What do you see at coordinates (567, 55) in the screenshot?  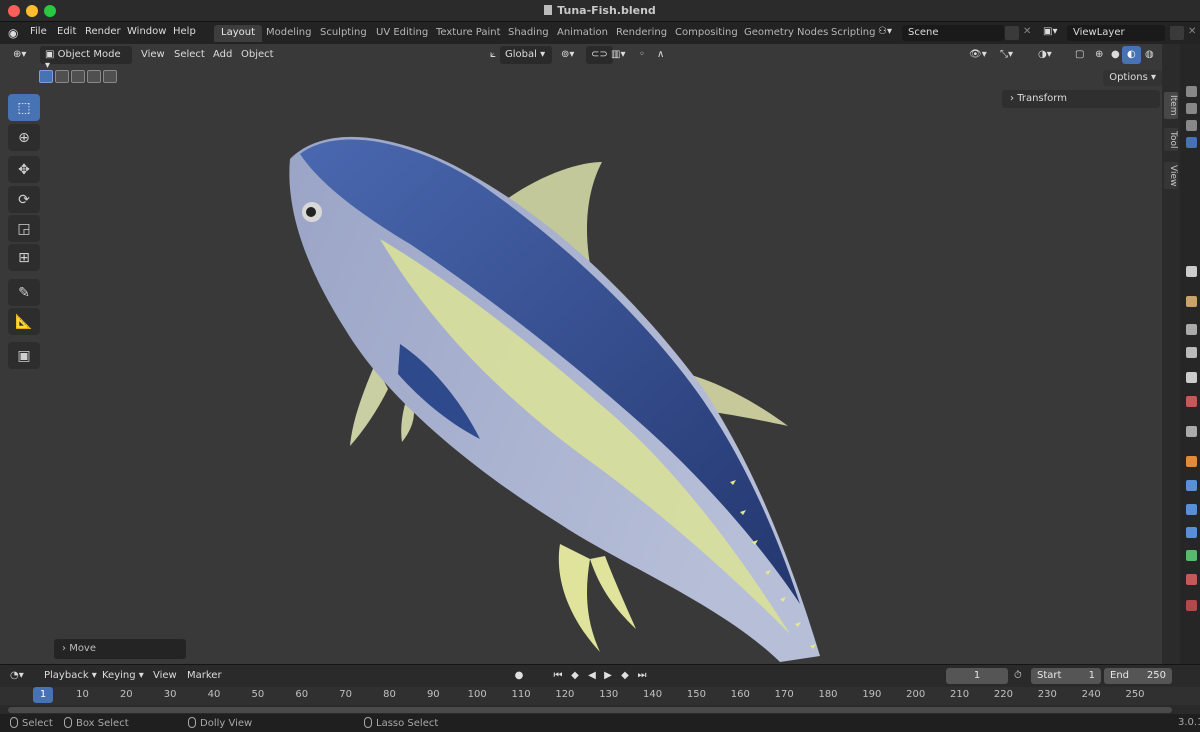 I see `pivot-icon: ⊚▾` at bounding box center [567, 55].